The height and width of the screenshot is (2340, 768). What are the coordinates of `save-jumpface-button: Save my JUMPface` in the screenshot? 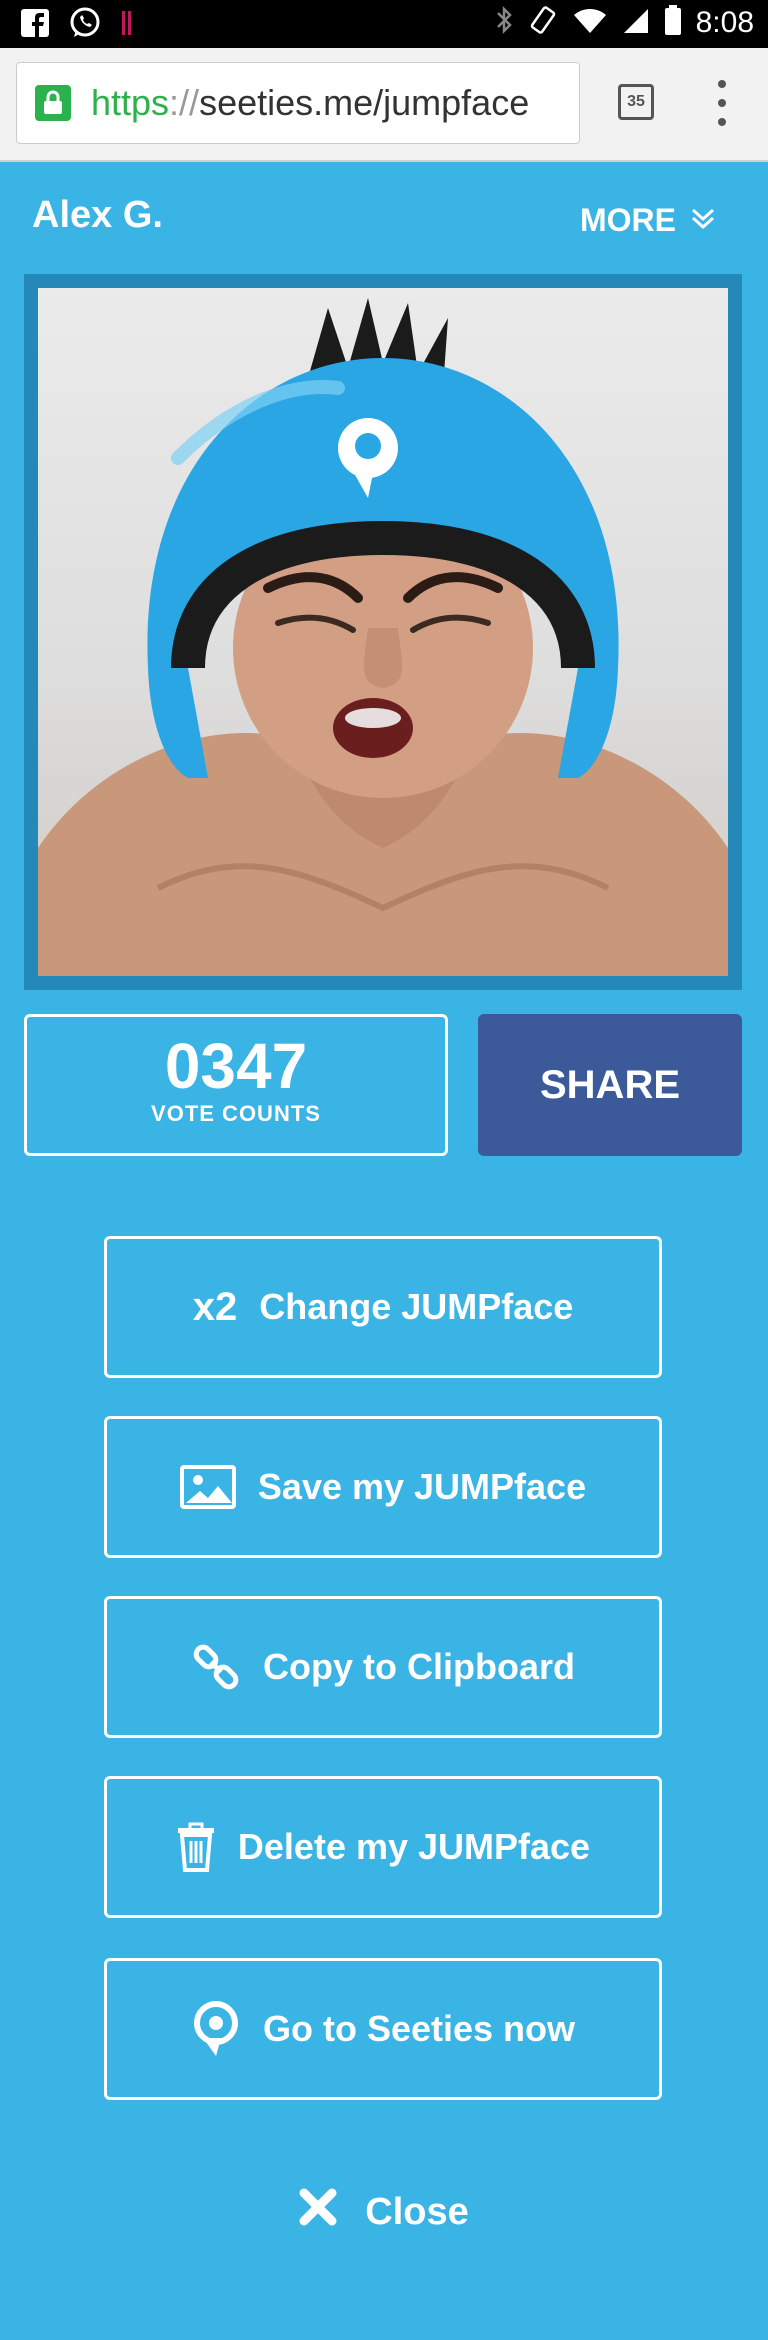 It's located at (383, 1487).